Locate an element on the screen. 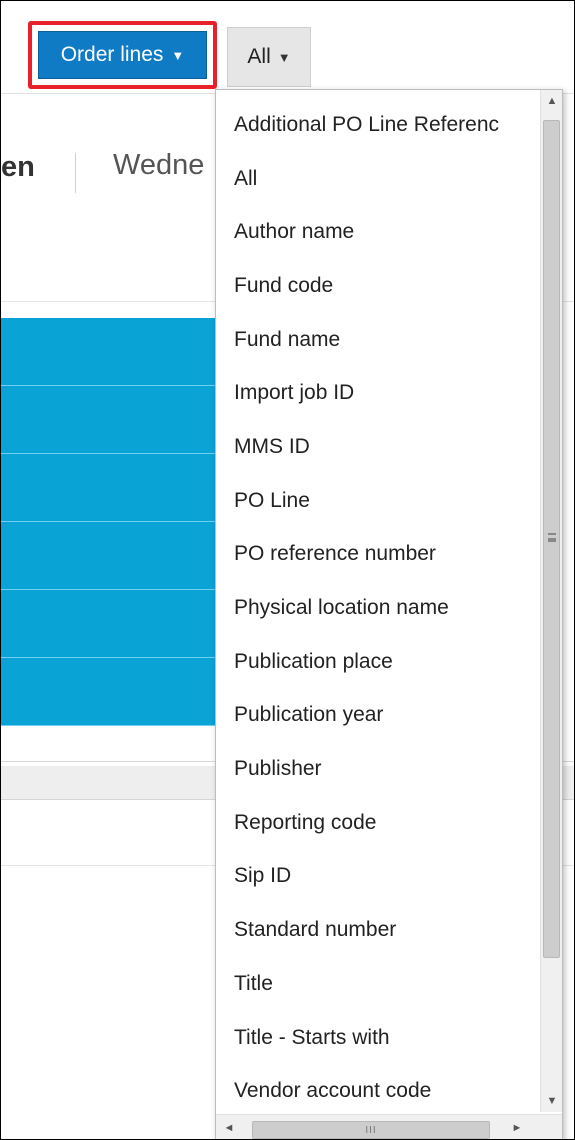  option-standard-number: Standard number is located at coordinates (378, 930).